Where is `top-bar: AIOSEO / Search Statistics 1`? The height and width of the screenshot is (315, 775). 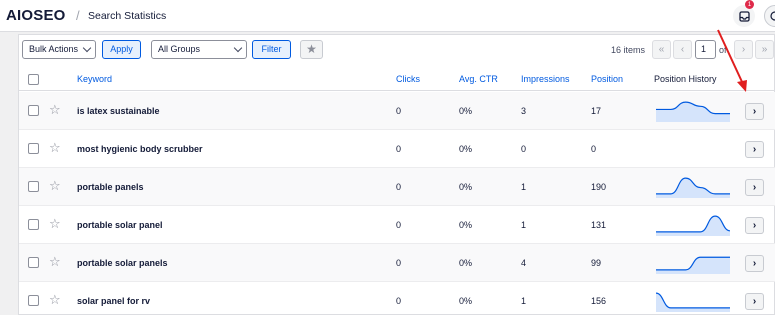
top-bar: AIOSEO / Search Statistics 1 is located at coordinates (387, 16).